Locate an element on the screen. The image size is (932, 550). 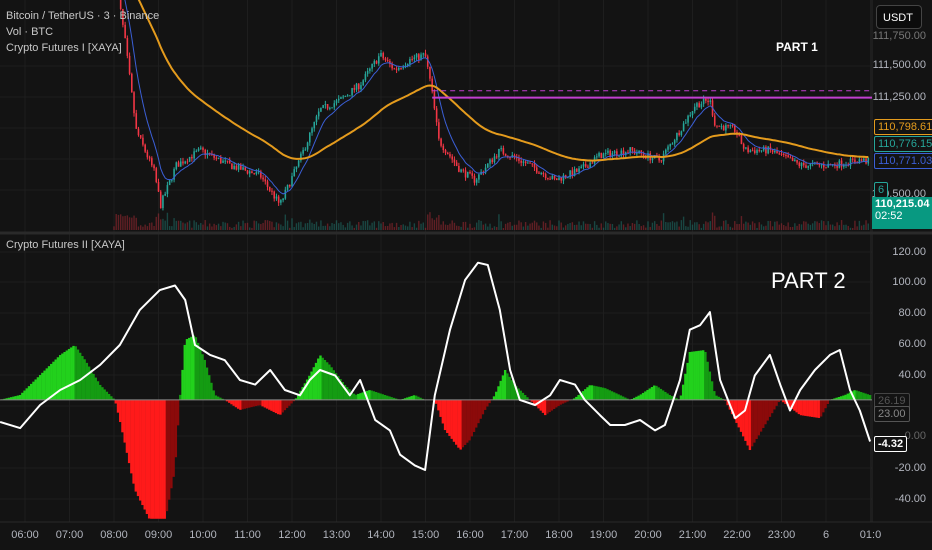
baseline-tag: 23.00 is located at coordinates (892, 414).